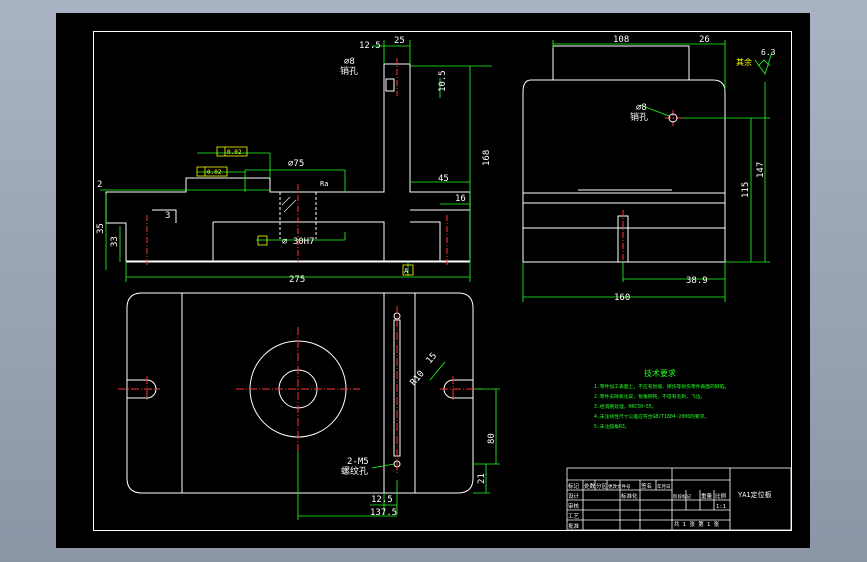  Describe the element at coordinates (621, 40) in the screenshot. I see `dim-108: 108` at that location.